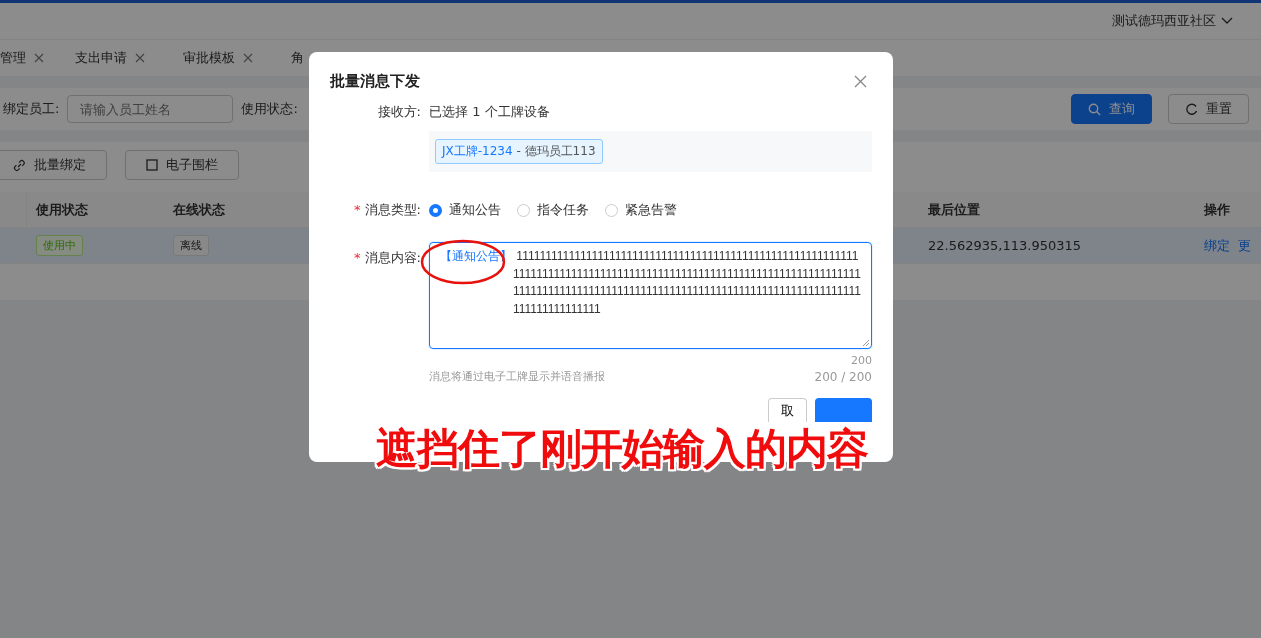 The width and height of the screenshot is (1261, 638). What do you see at coordinates (556, 151) in the screenshot?
I see `employee-name: - 德玛员工113` at bounding box center [556, 151].